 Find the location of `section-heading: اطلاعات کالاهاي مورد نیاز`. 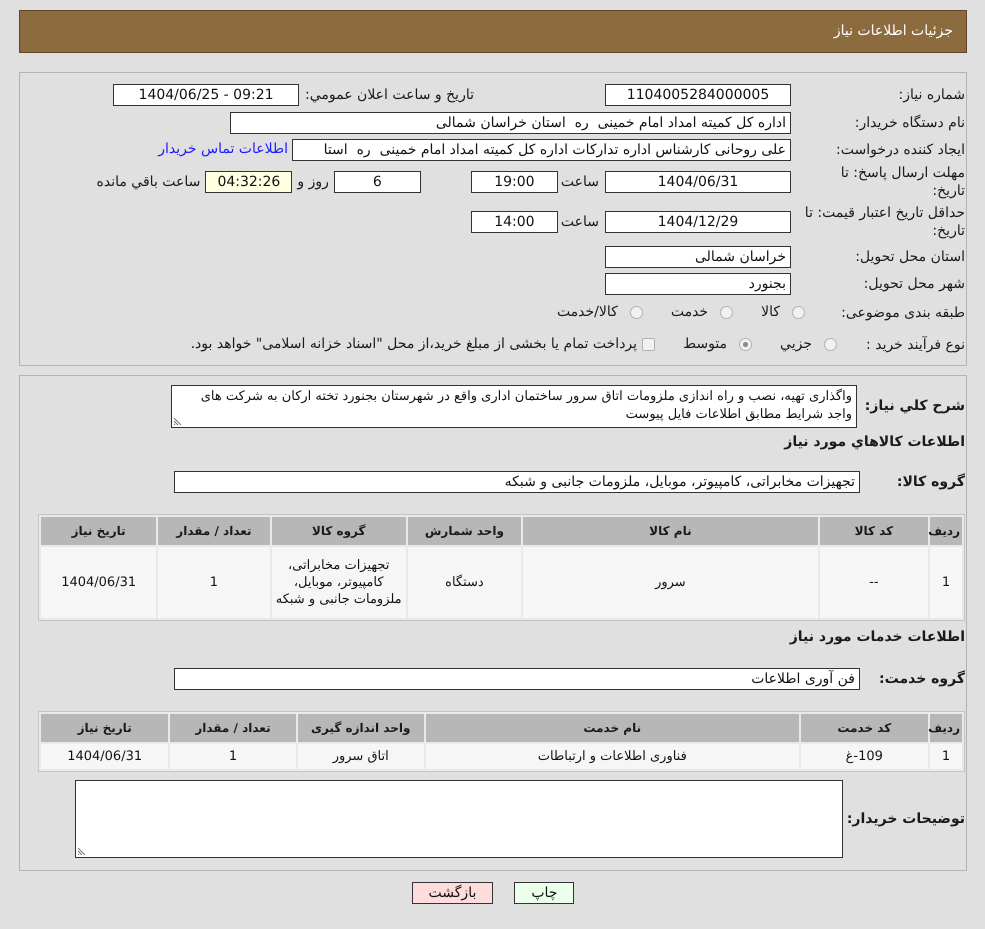

section-heading: اطلاعات کالاهاي مورد نیاز is located at coordinates (874, 442).